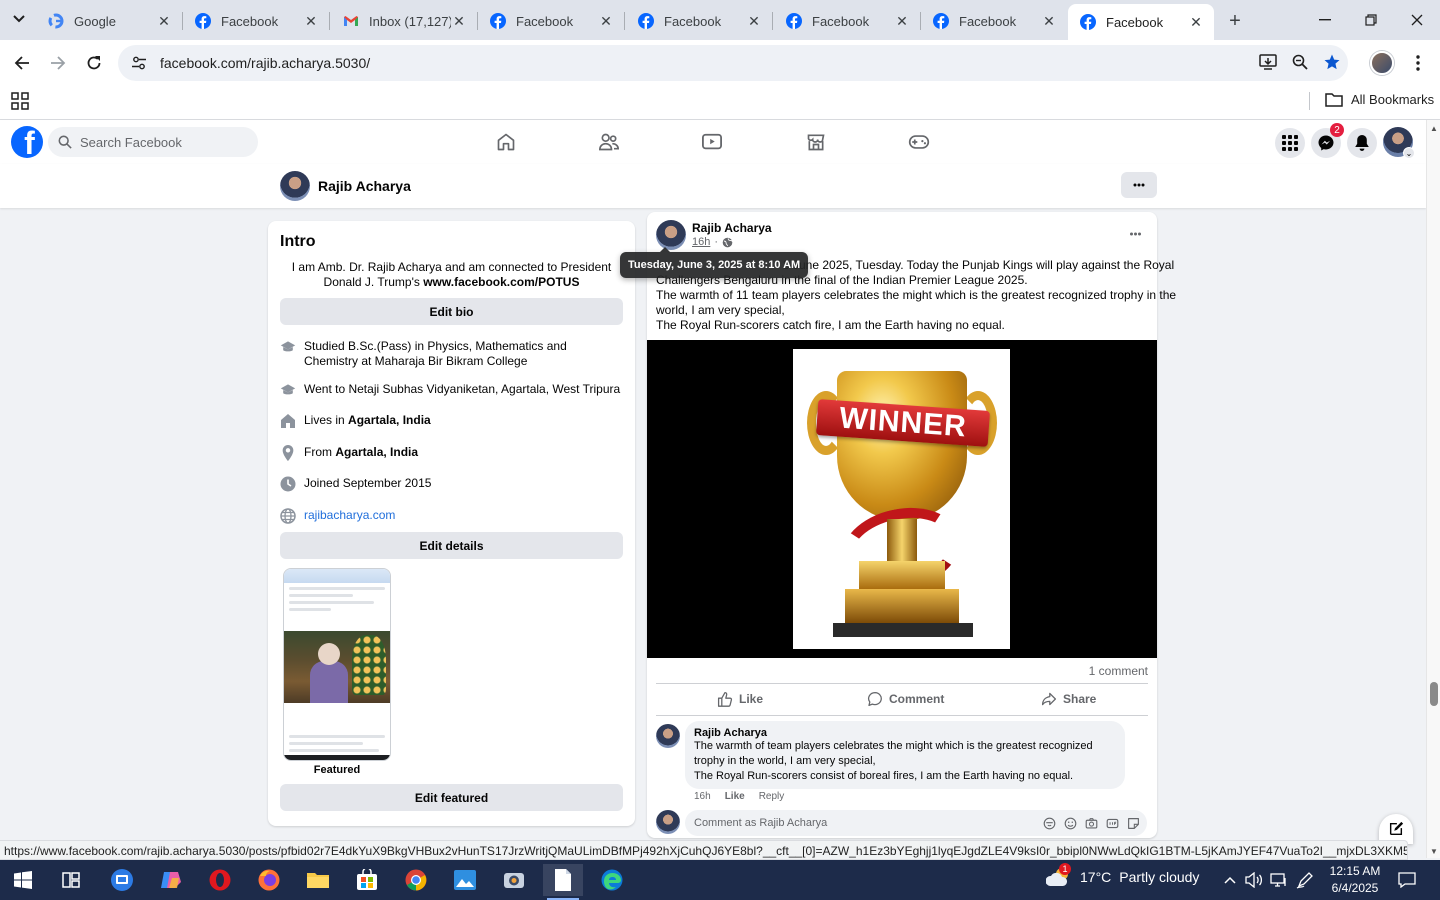 This screenshot has width=1440, height=900. What do you see at coordinates (139, 63) in the screenshot?
I see `site-info-button` at bounding box center [139, 63].